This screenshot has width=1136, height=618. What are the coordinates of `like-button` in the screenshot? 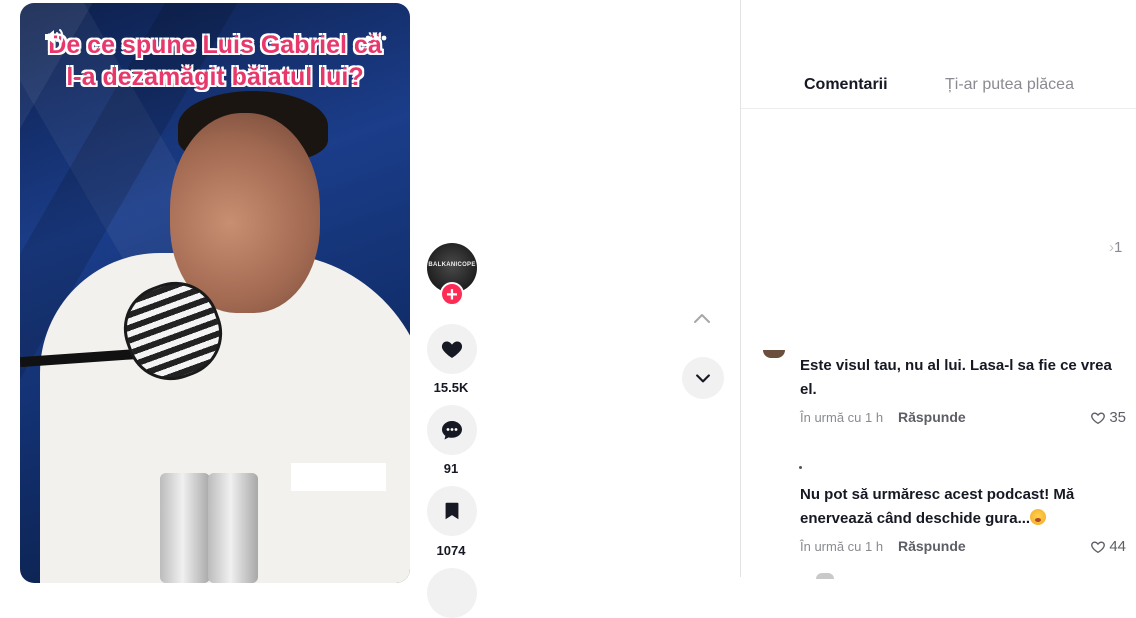 It's located at (452, 349).